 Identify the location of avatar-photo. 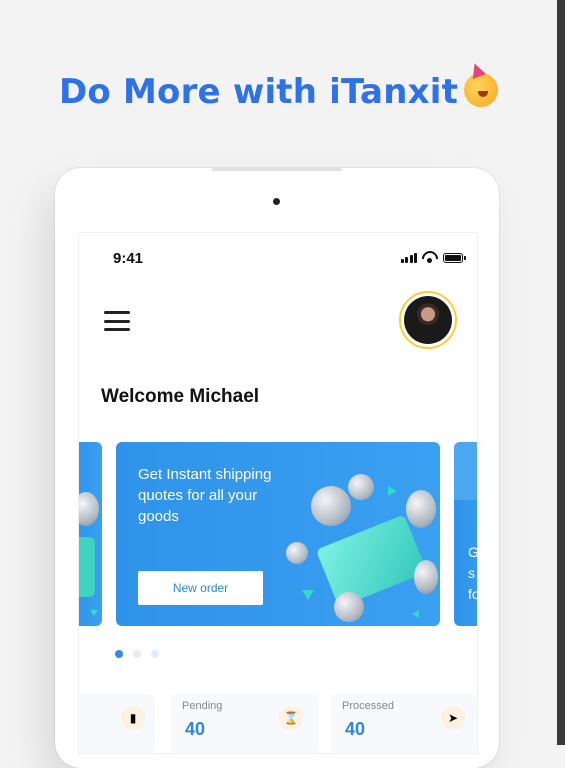
(428, 320).